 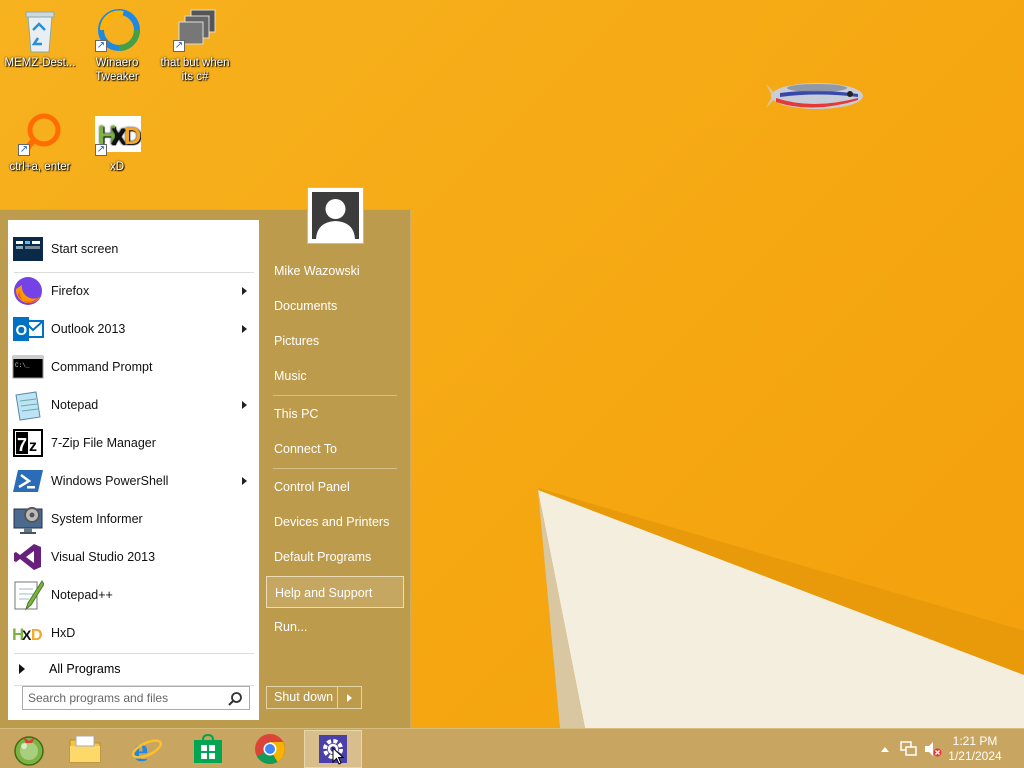 I want to click on menu-item-label: 7-Zip File Manager, so click(x=103, y=443).